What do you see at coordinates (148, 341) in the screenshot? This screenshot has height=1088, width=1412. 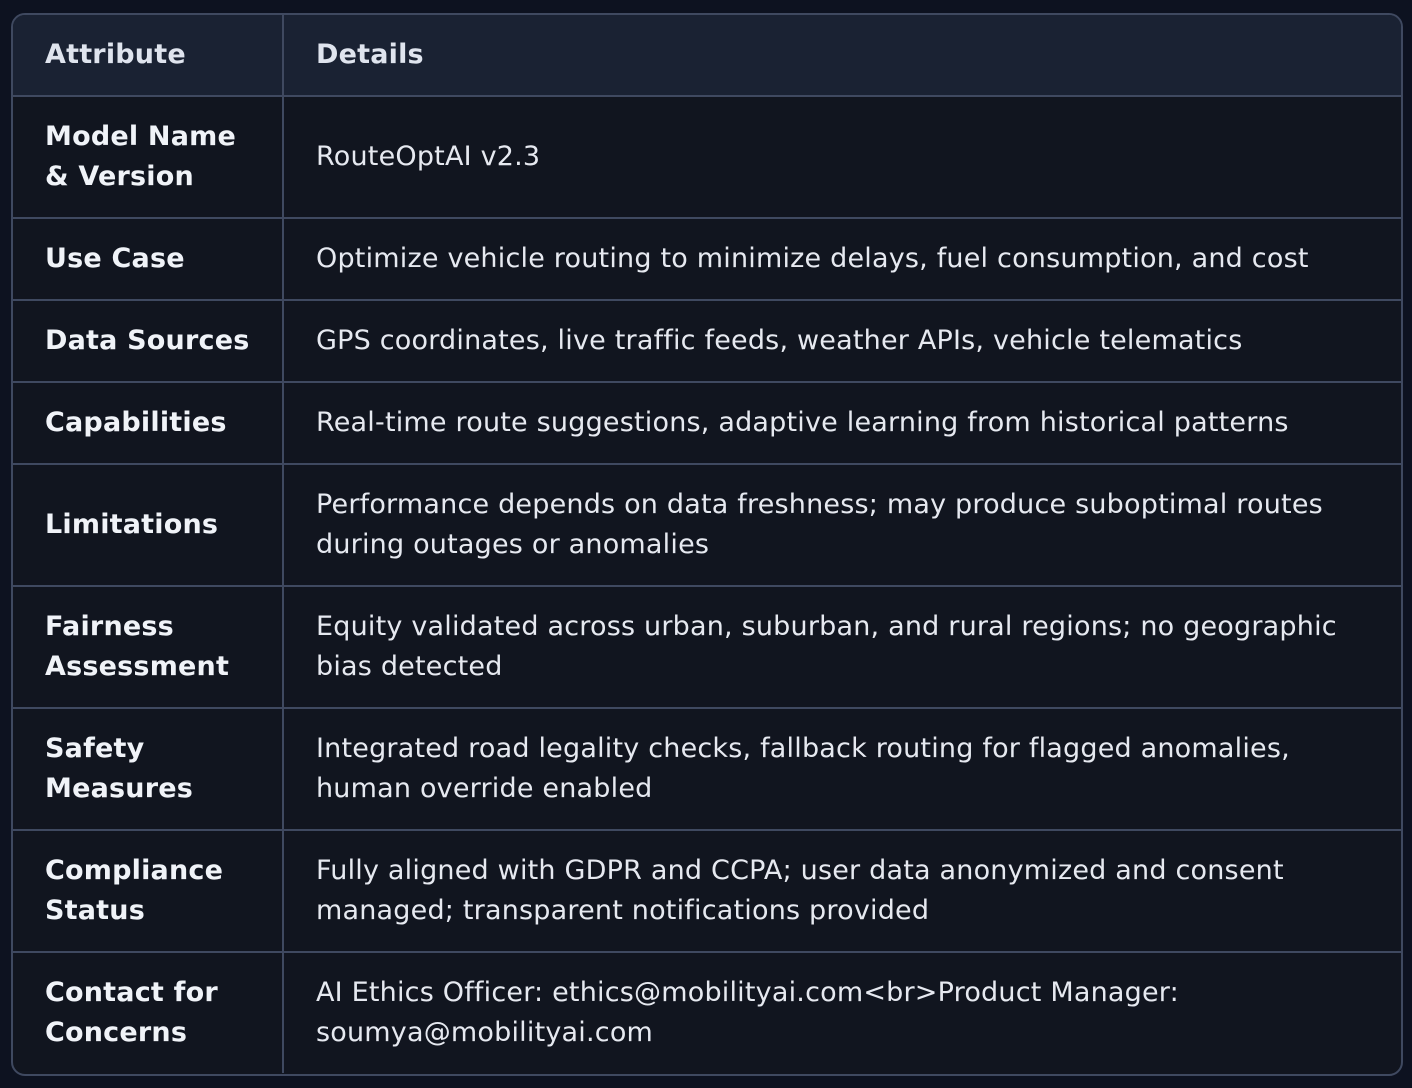 I see `row-attribute-data-sources: Data Sources` at bounding box center [148, 341].